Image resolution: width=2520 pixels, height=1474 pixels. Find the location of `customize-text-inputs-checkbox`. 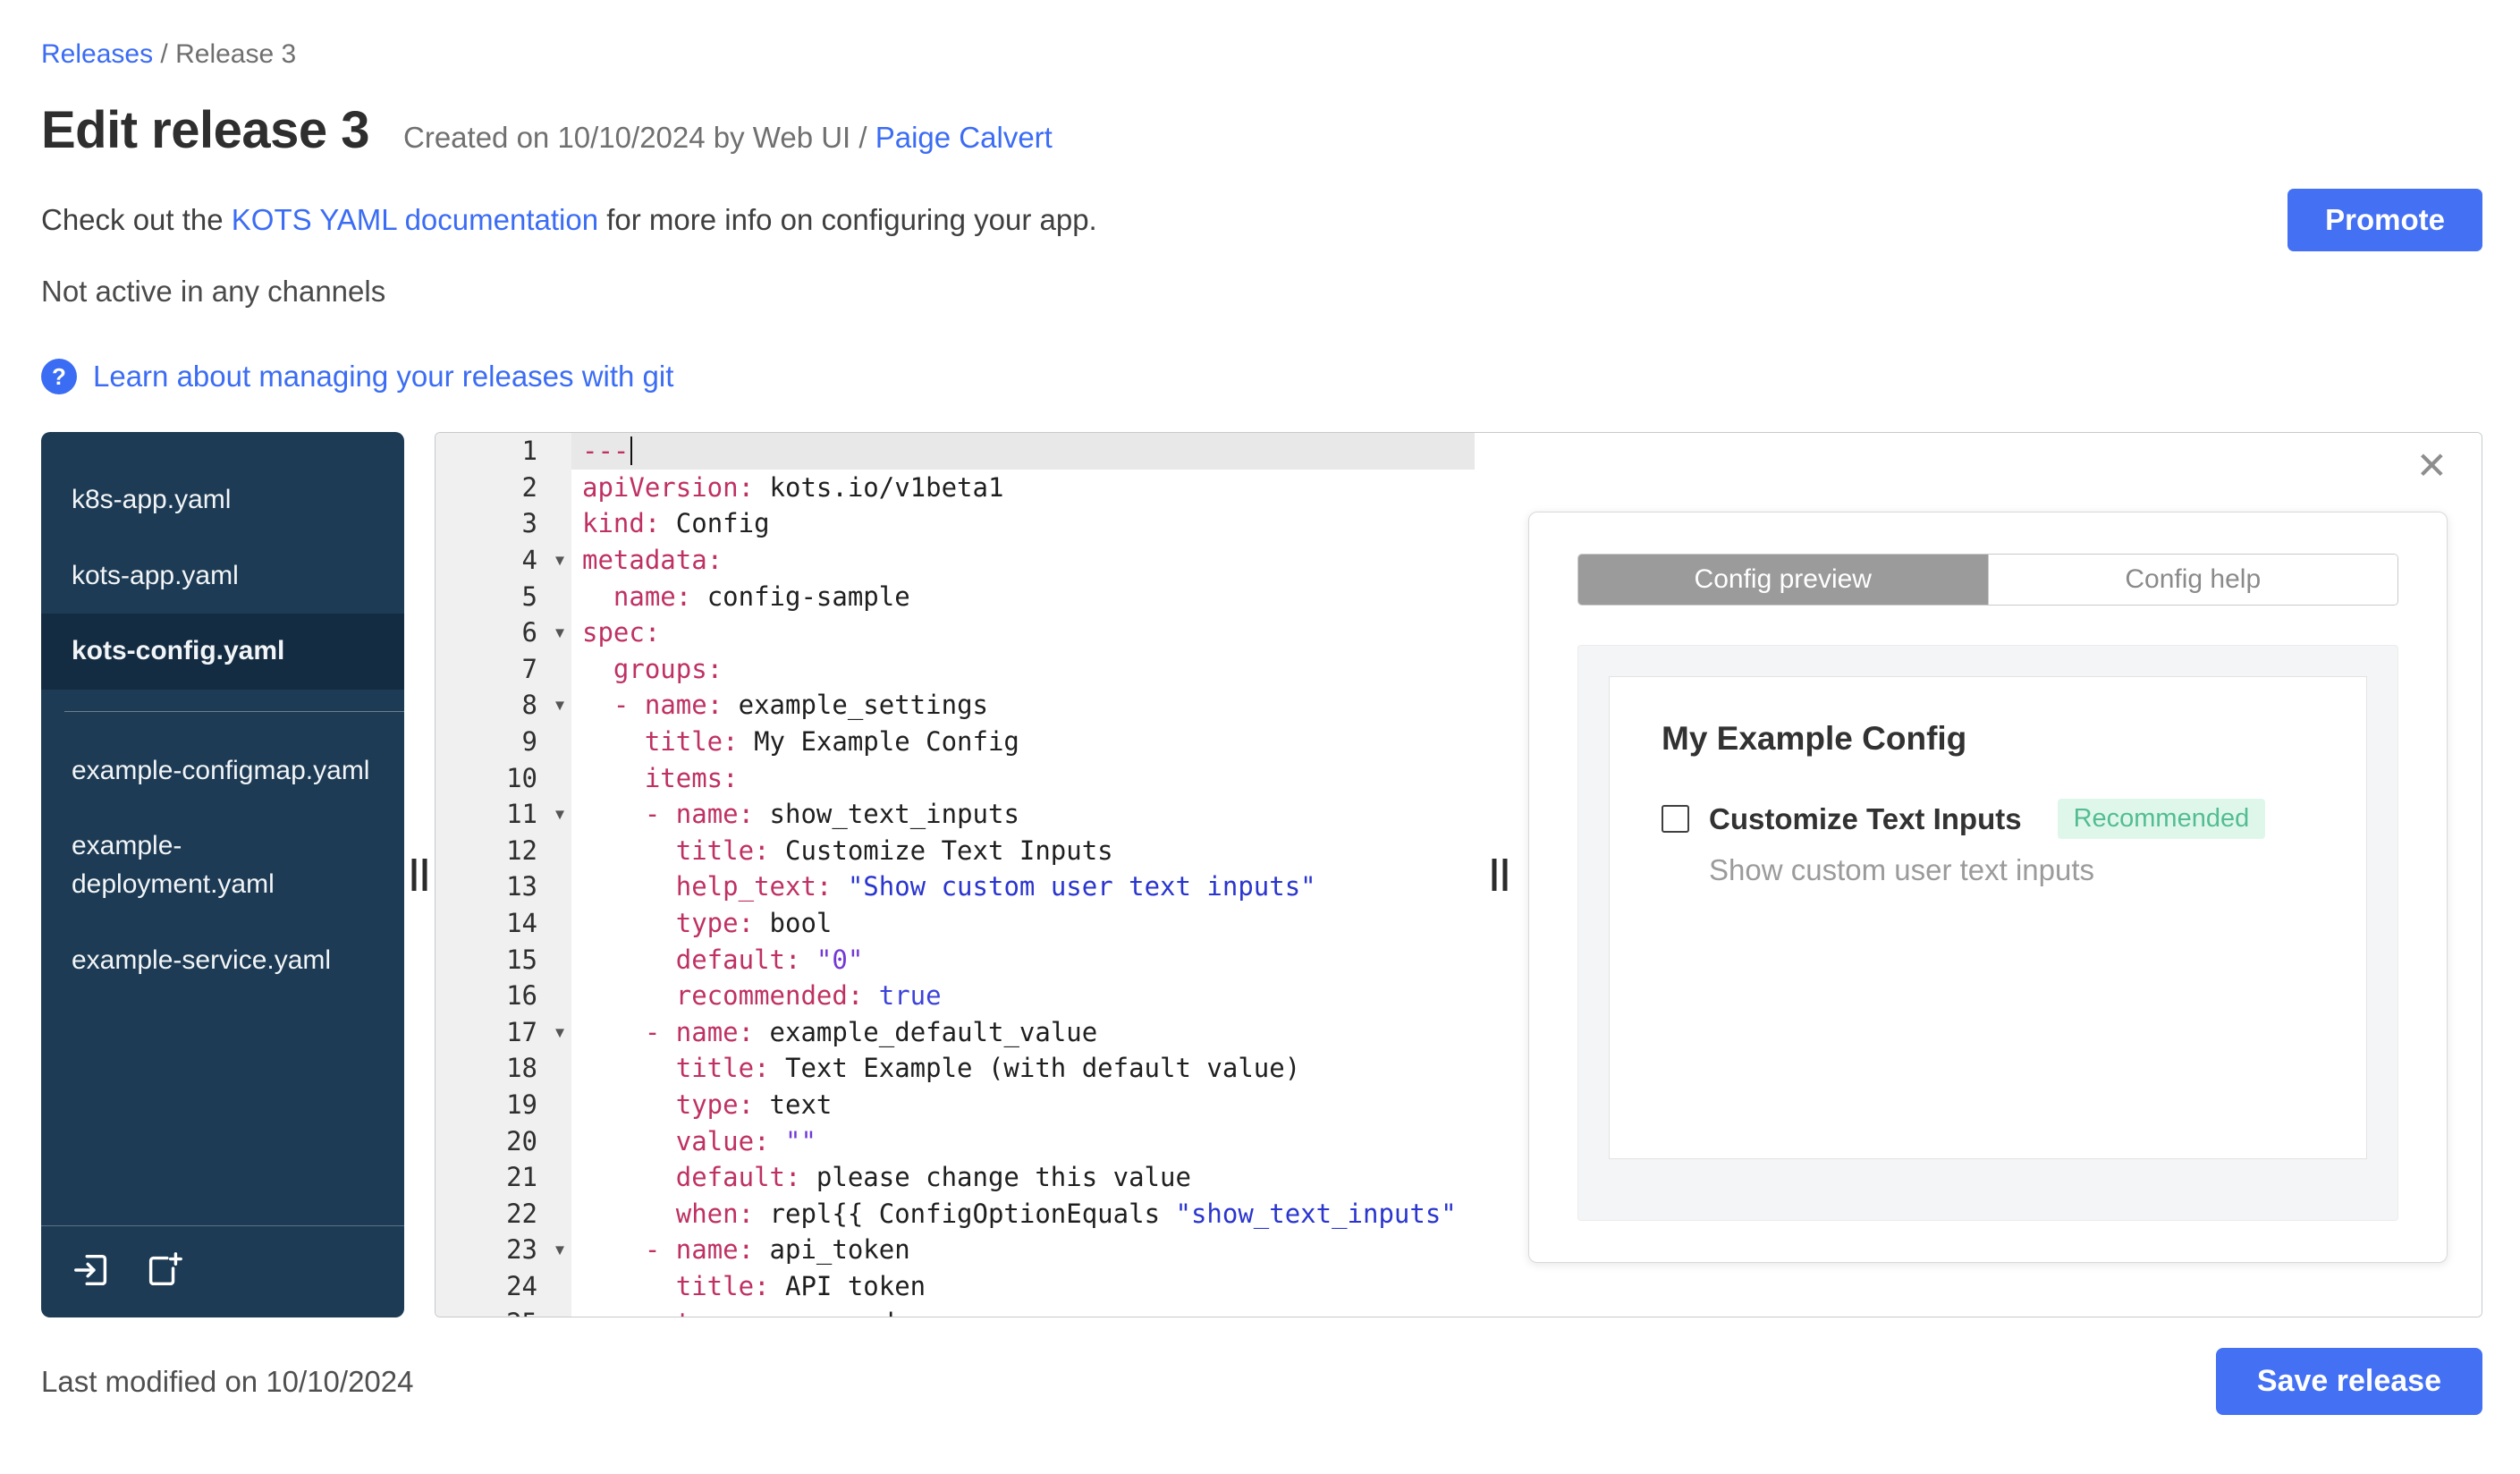

customize-text-inputs-checkbox is located at coordinates (1675, 819).